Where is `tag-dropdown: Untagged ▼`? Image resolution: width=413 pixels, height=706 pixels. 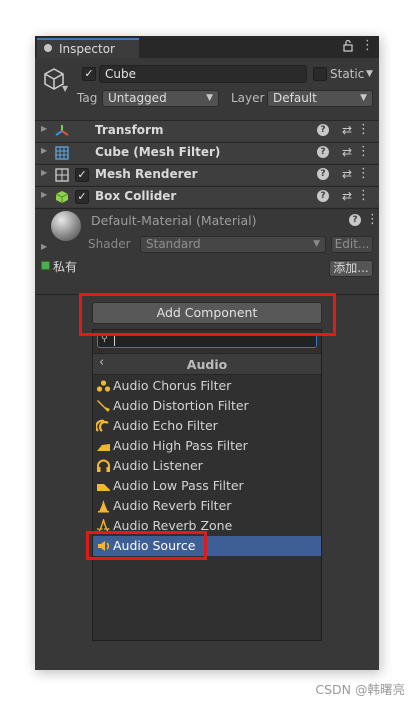 tag-dropdown: Untagged ▼ is located at coordinates (160, 98).